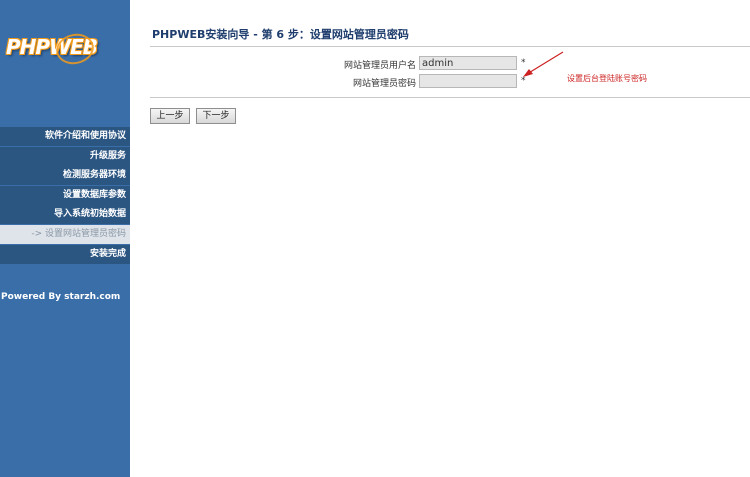  What do you see at coordinates (52, 49) in the screenshot?
I see `phpweb-logo: PHPWEB` at bounding box center [52, 49].